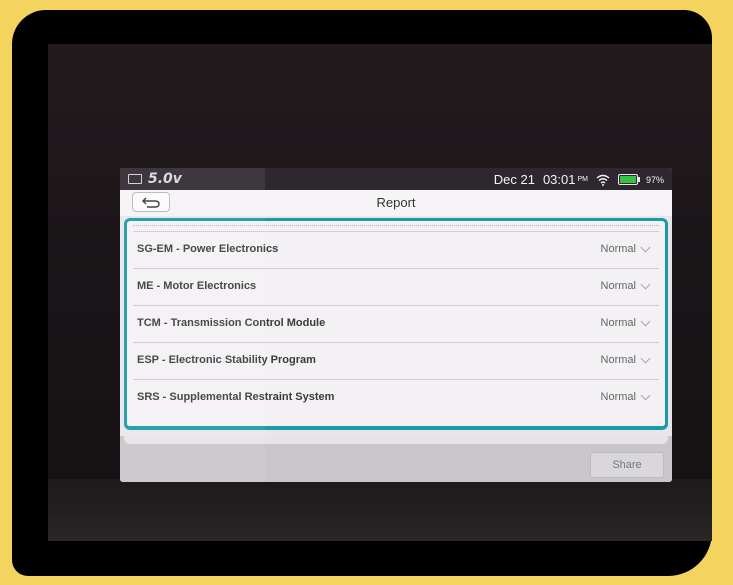  What do you see at coordinates (396, 179) in the screenshot?
I see `status-bar: 5.0v Dec 21 03:01 PM 97%` at bounding box center [396, 179].